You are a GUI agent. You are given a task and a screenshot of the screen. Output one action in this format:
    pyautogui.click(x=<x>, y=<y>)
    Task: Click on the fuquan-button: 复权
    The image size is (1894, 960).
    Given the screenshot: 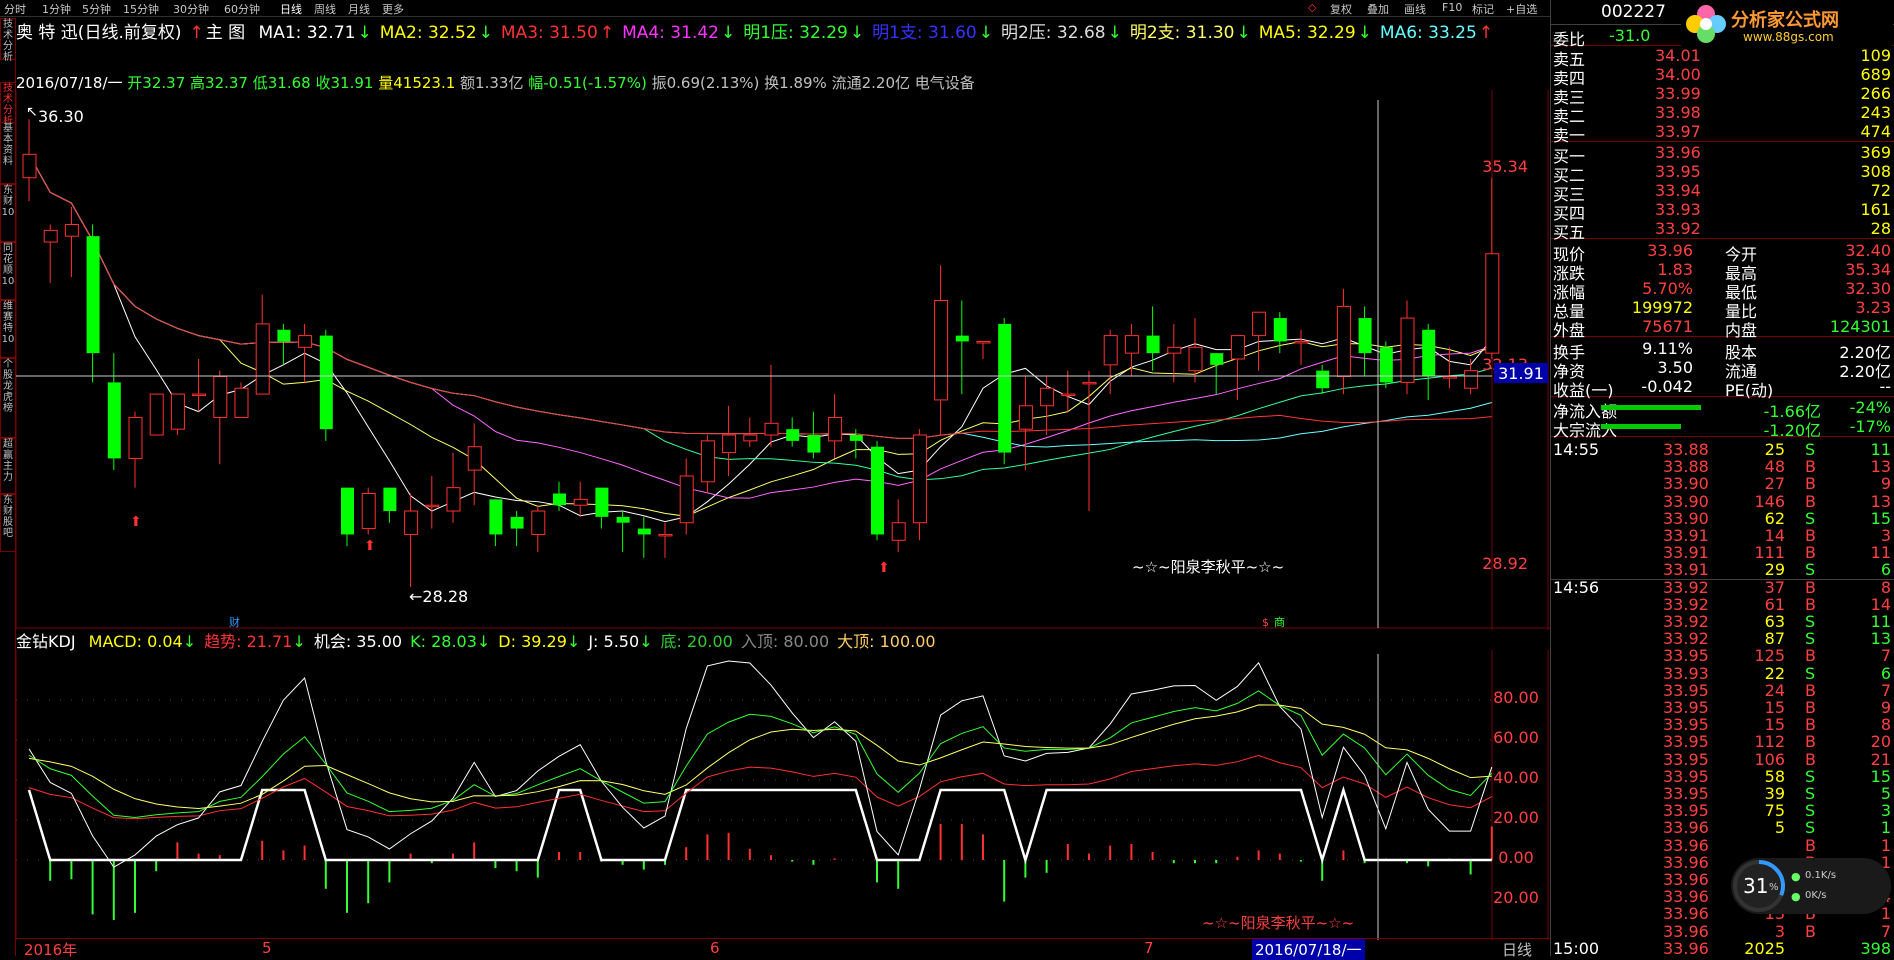 What is the action you would take?
    pyautogui.click(x=1341, y=9)
    